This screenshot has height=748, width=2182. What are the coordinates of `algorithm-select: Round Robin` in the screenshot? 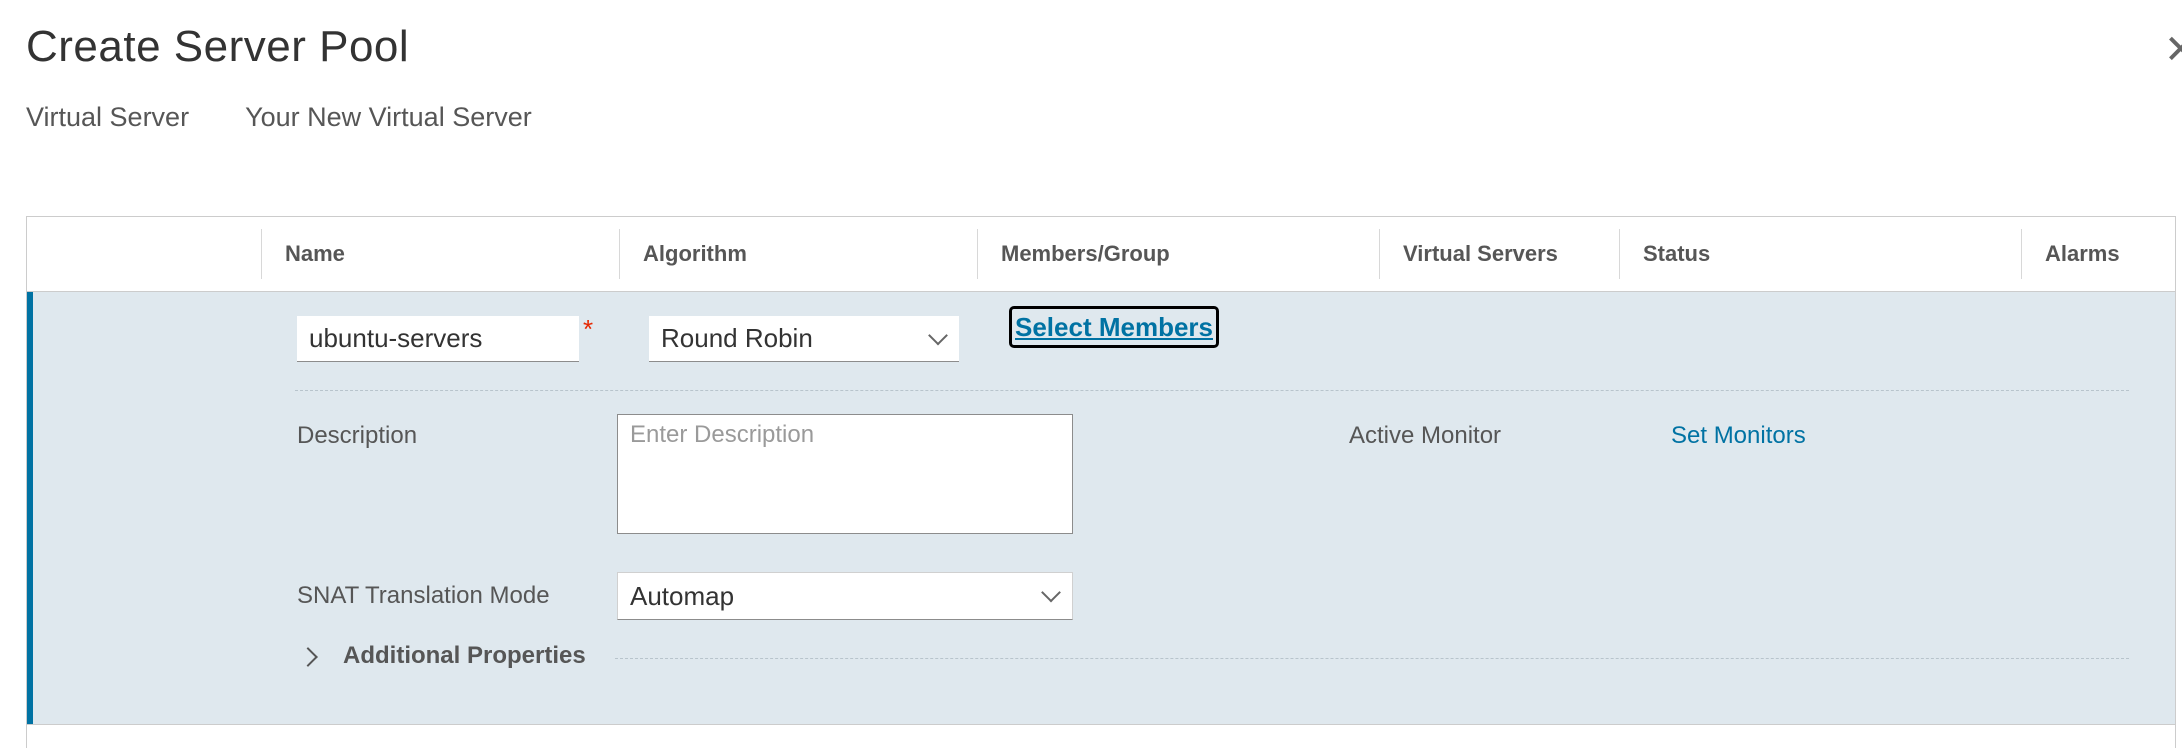 It's located at (804, 339).